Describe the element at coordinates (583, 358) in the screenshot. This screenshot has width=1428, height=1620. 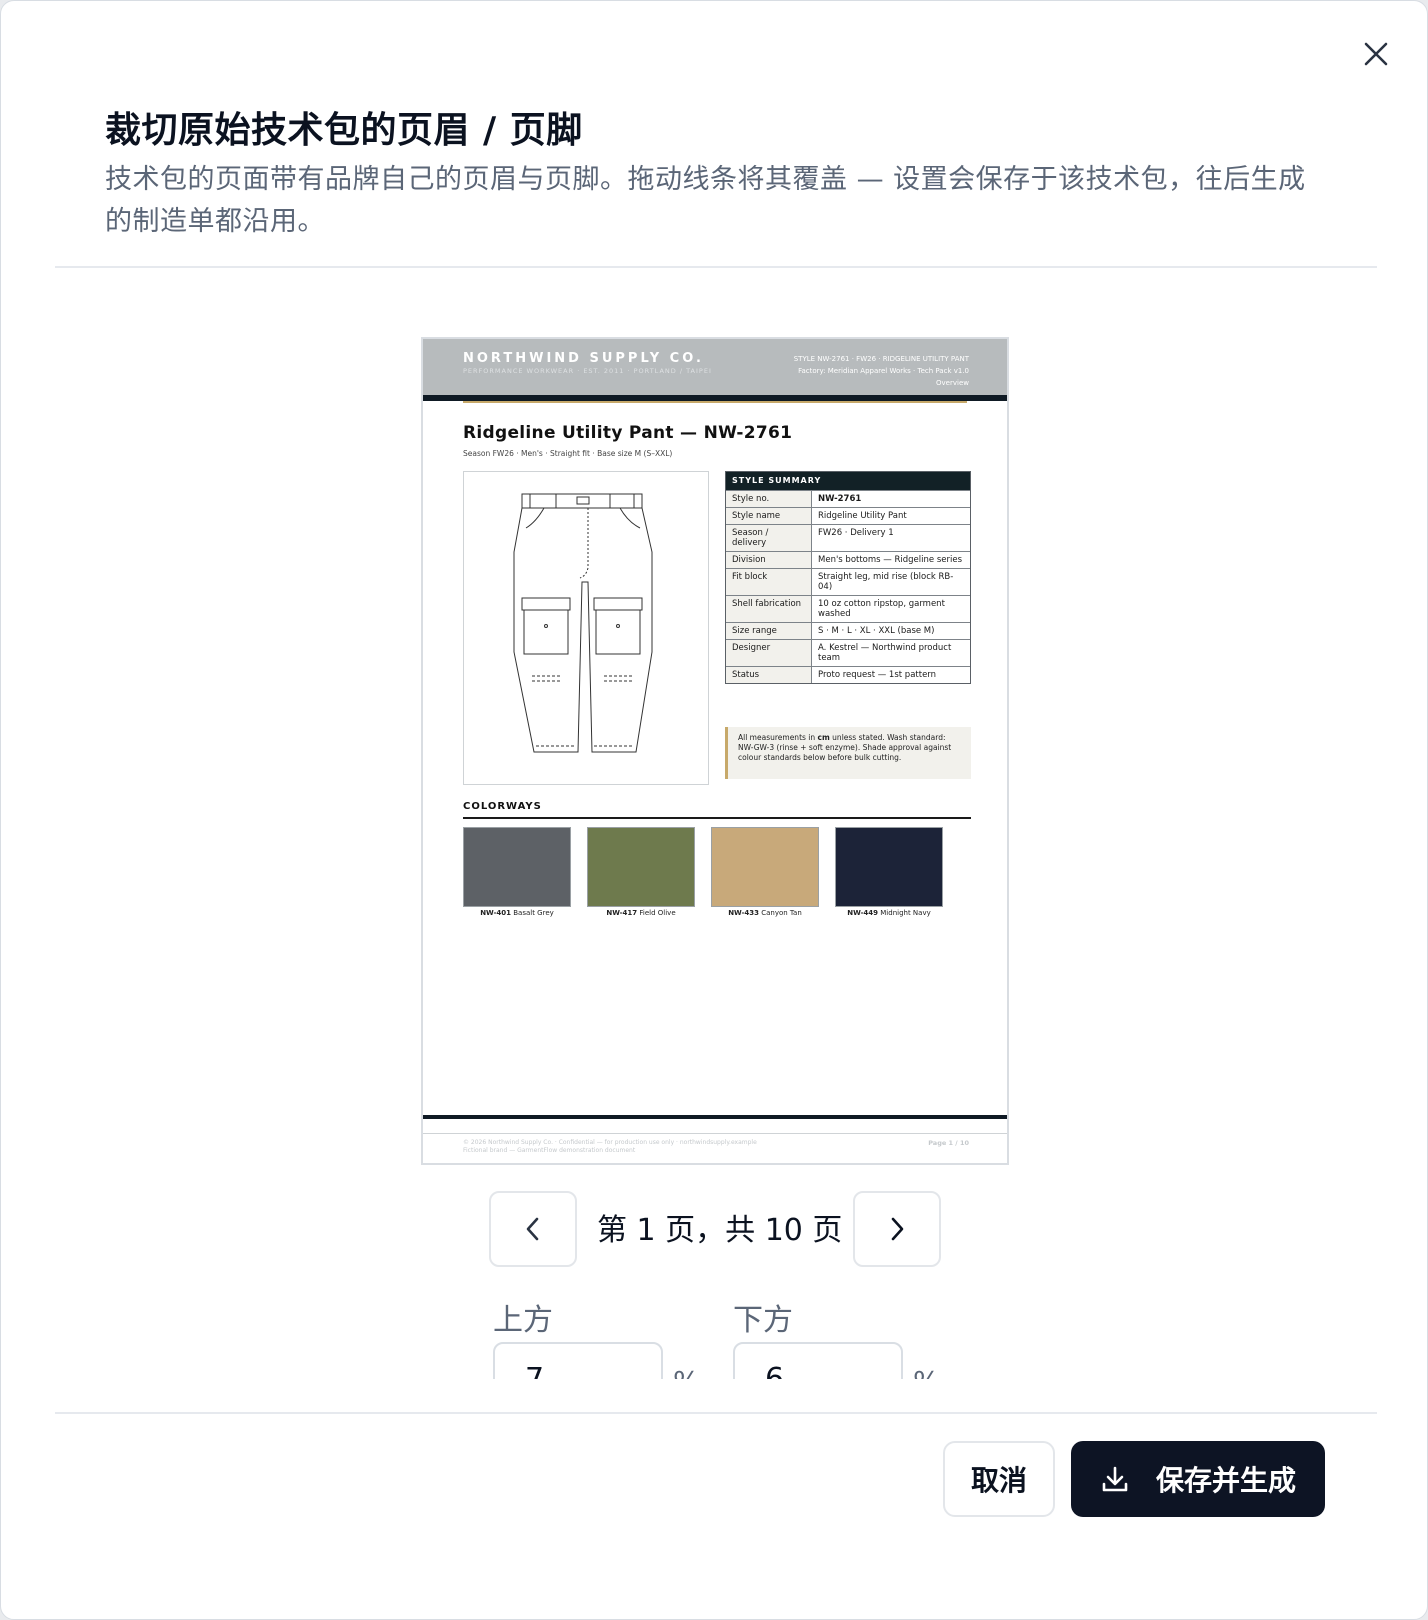
I see `brand-name: NORTHWIND SUPPLY CO.` at that location.